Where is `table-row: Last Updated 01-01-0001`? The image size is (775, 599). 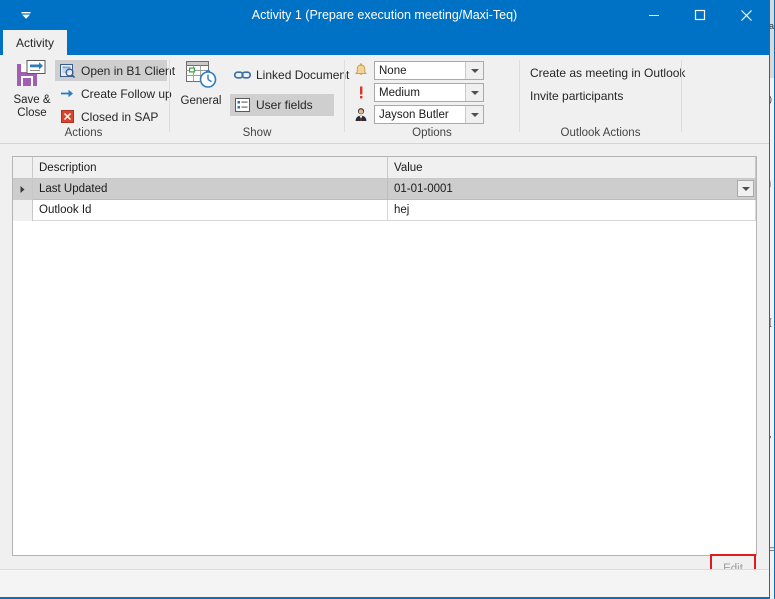
table-row: Last Updated 01-01-0001 is located at coordinates (384, 189).